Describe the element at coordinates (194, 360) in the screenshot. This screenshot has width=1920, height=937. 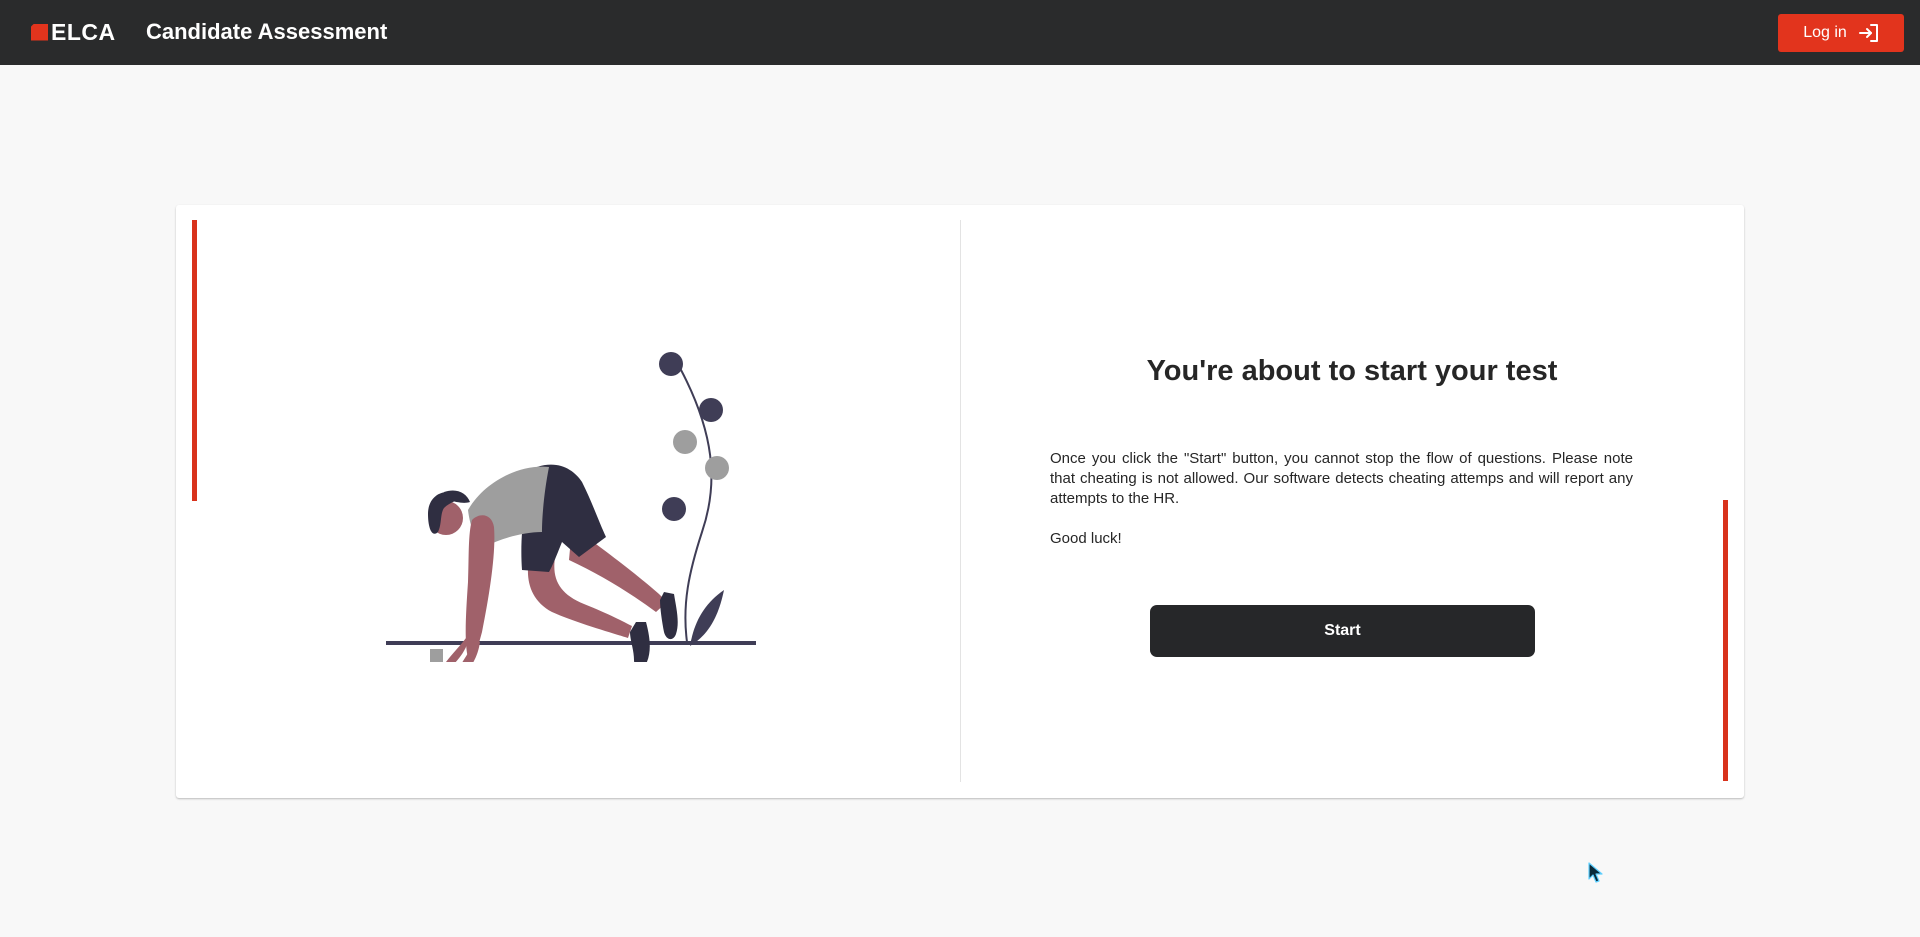
I see `accent-bar-left` at that location.